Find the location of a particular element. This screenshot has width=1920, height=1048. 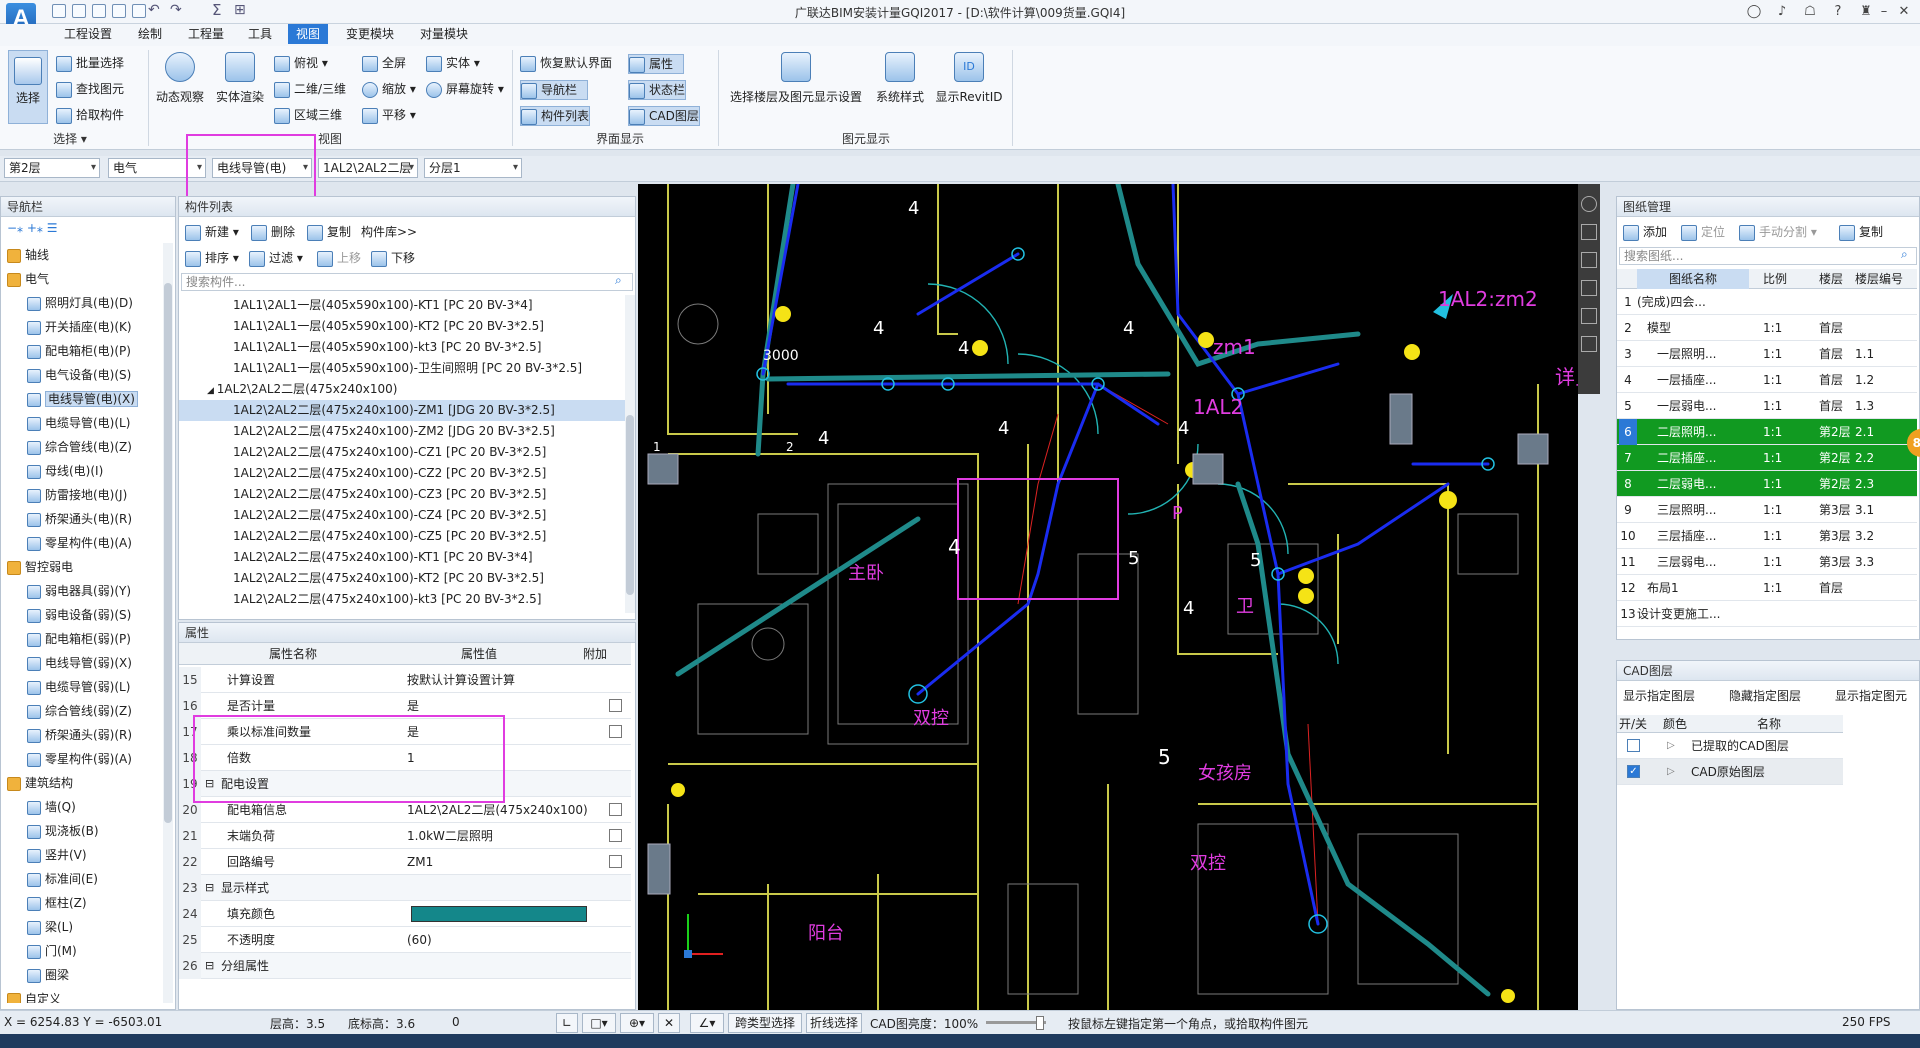

canvas-view-toolbar is located at coordinates (1589, 289).